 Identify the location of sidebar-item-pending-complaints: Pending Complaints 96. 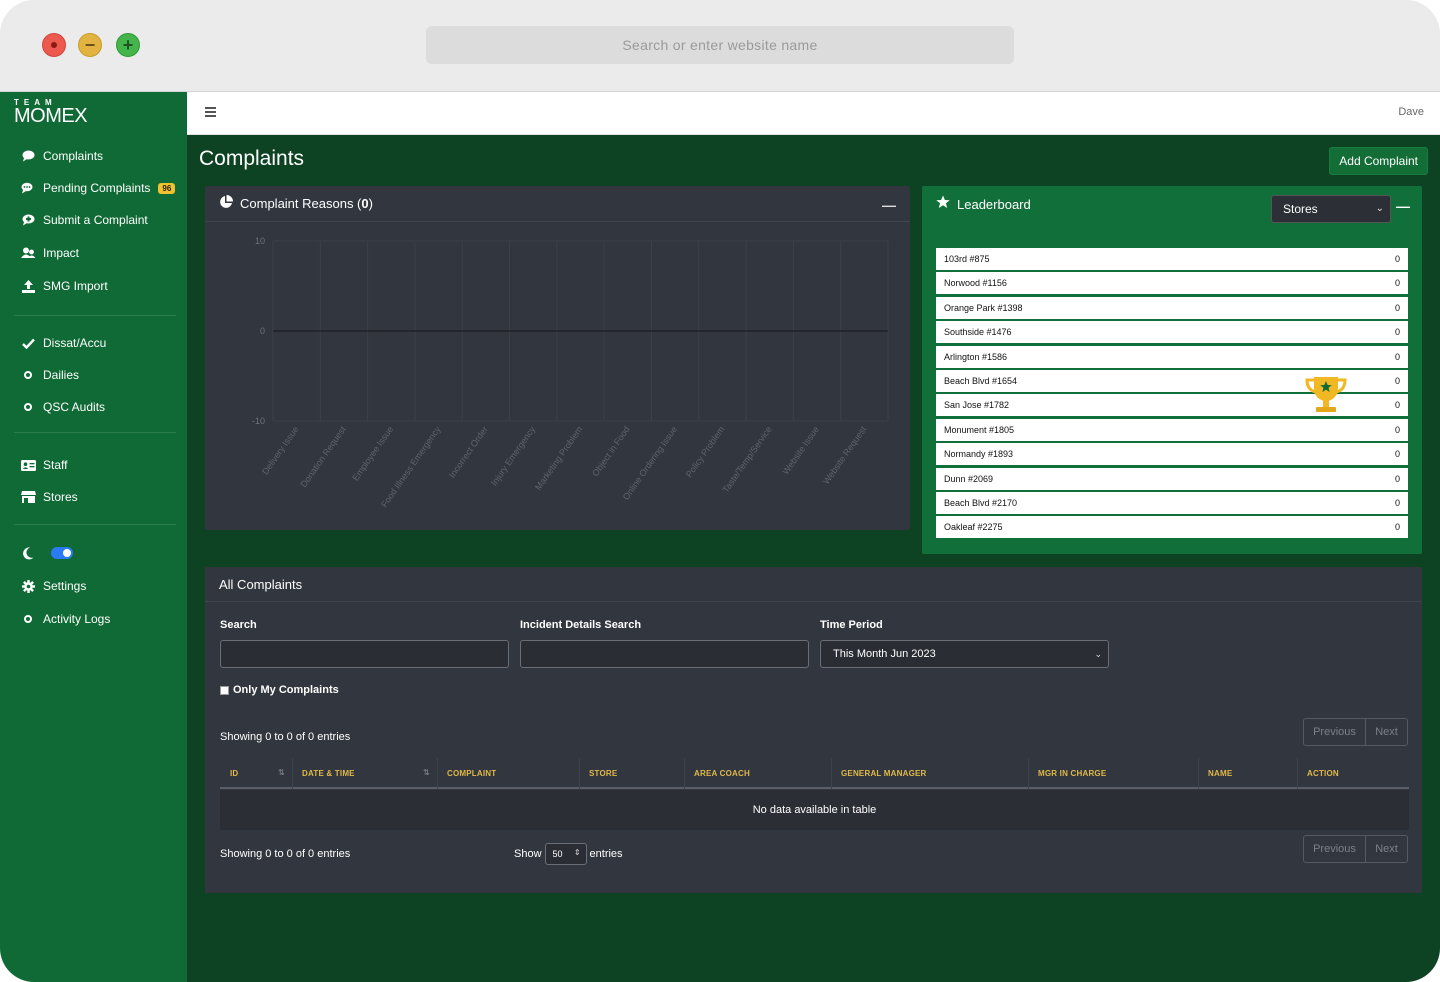
(98, 188).